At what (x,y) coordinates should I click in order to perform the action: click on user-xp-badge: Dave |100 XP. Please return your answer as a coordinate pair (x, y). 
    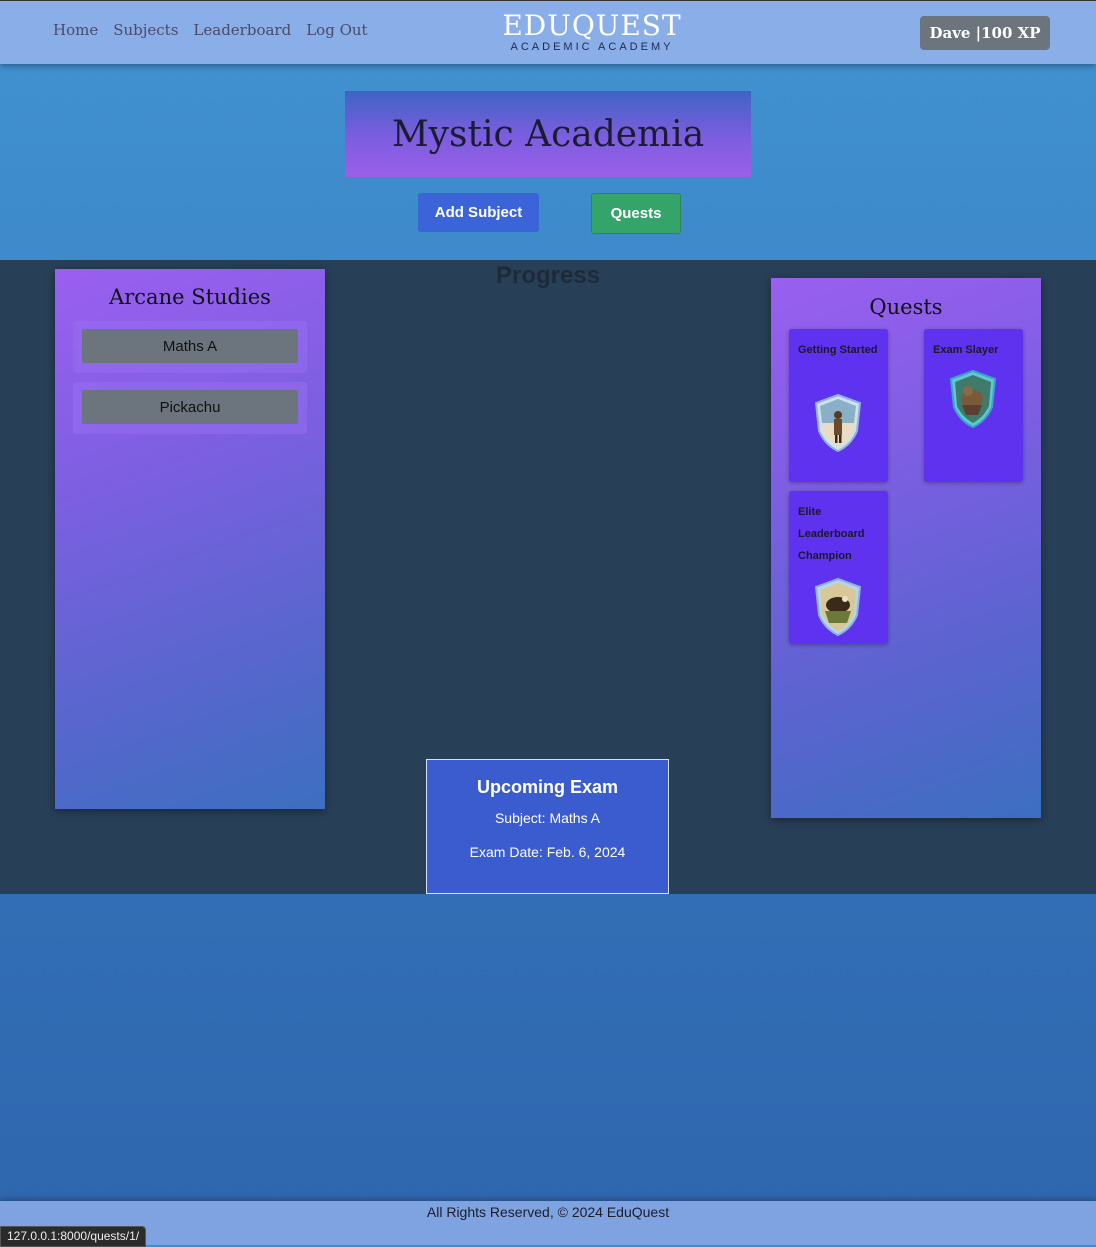
    Looking at the image, I should click on (985, 33).